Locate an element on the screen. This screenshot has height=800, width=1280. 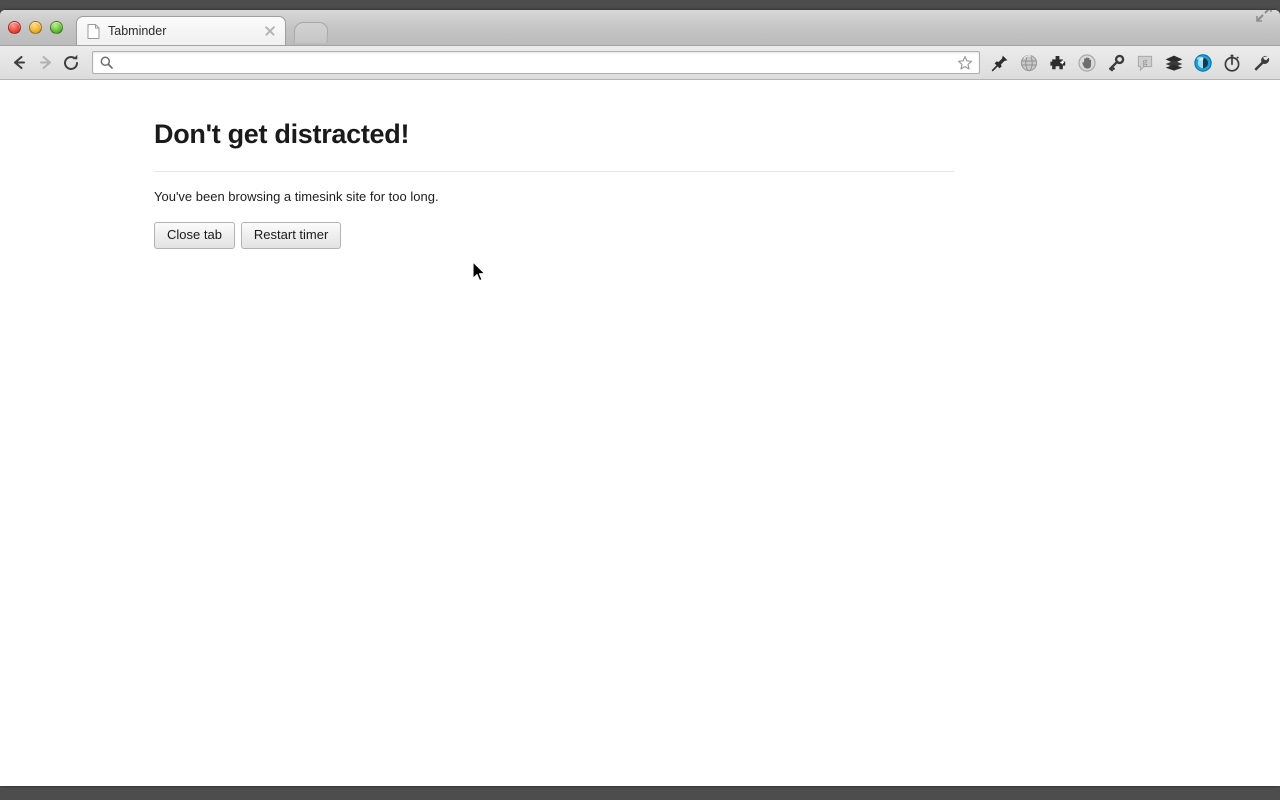
action-button-row: Close tab Restart timer is located at coordinates (477, 235).